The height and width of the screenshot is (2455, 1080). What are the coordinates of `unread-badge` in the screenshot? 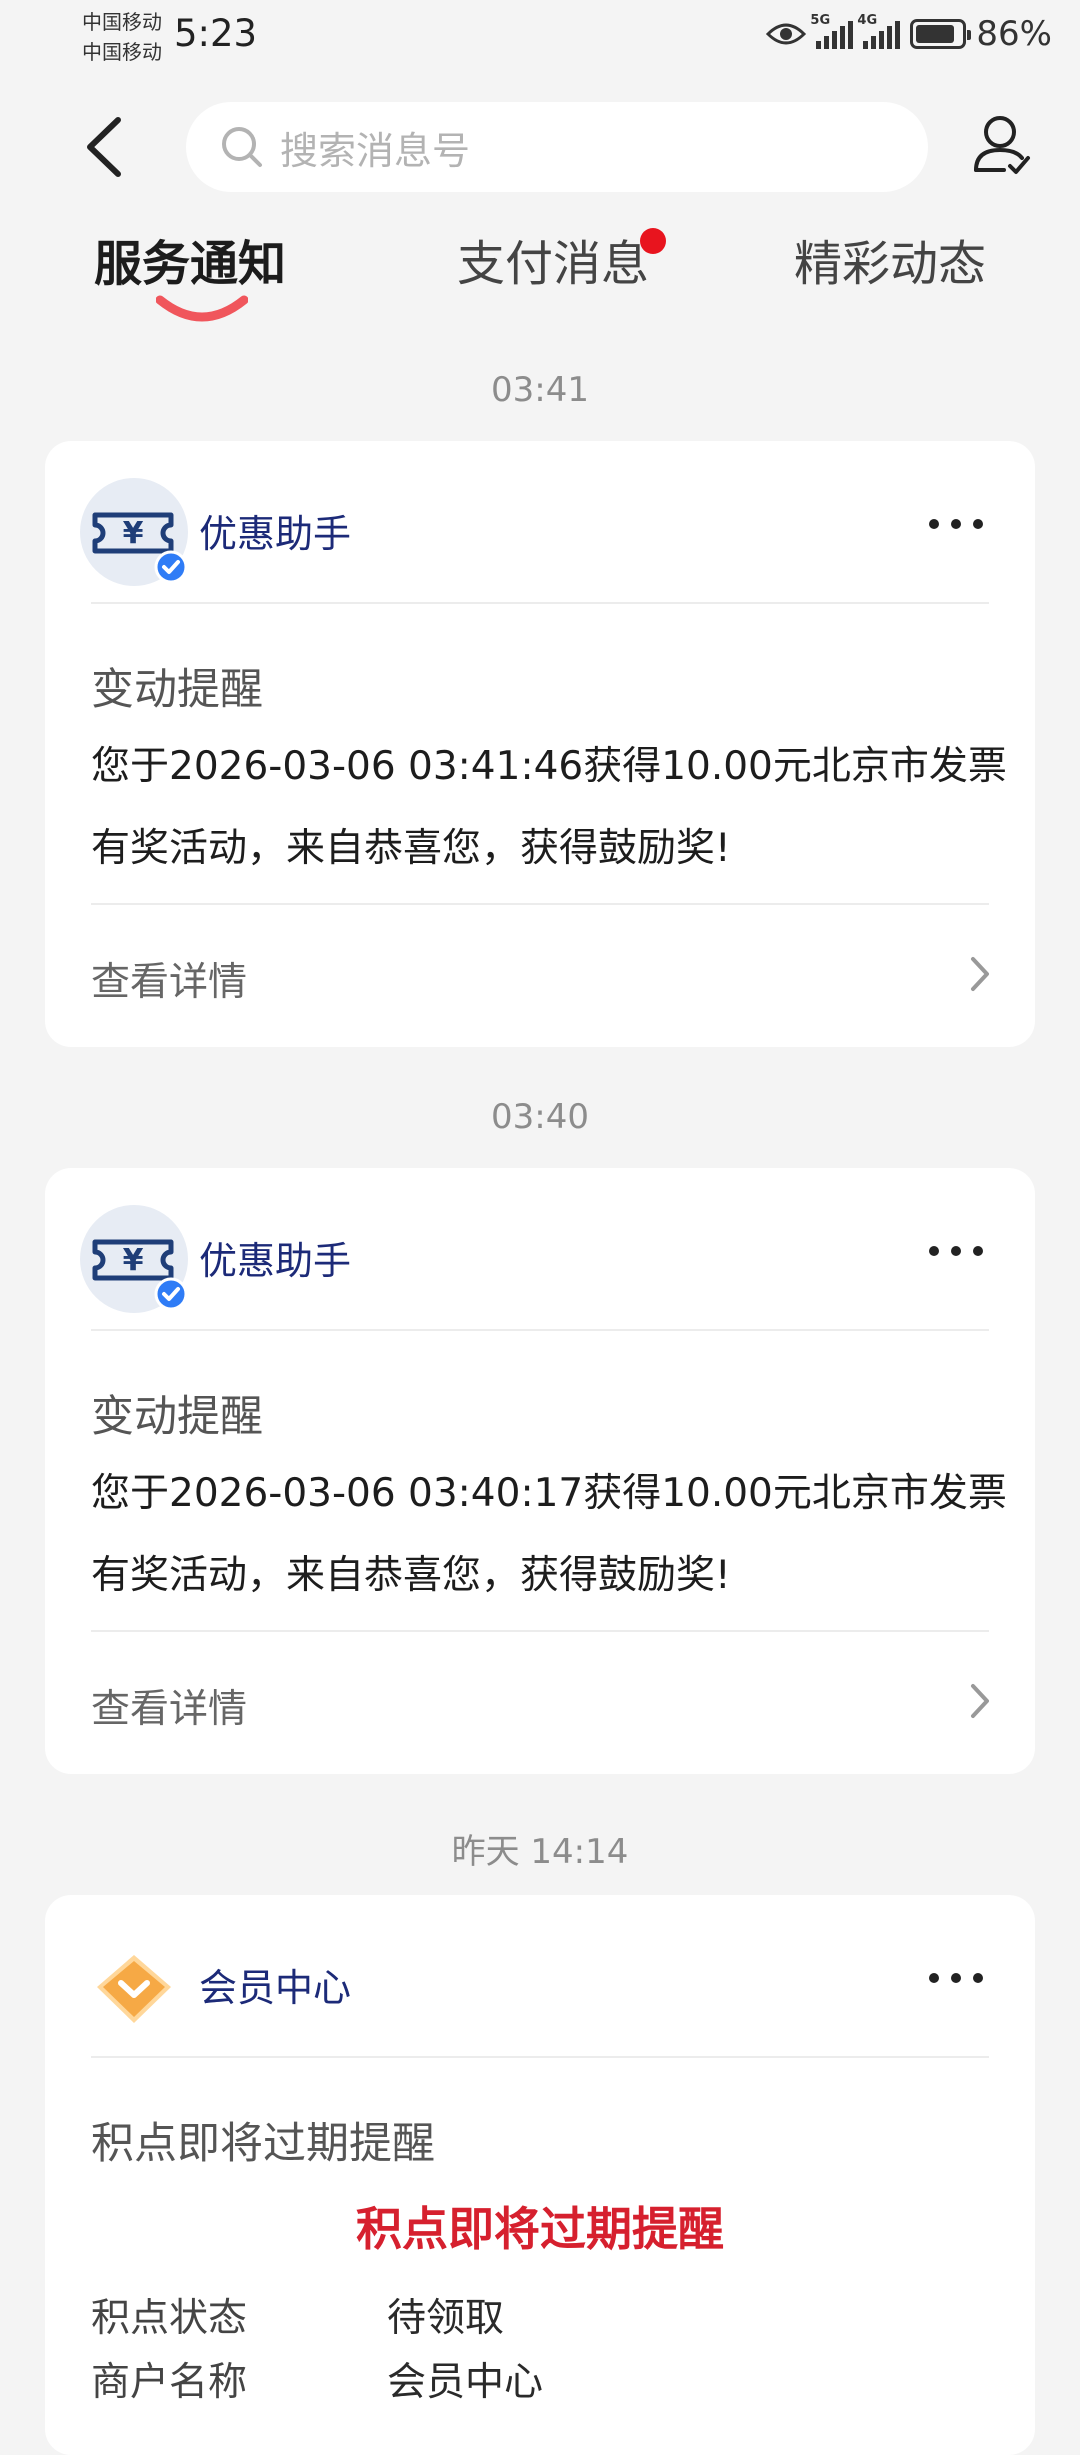 It's located at (653, 241).